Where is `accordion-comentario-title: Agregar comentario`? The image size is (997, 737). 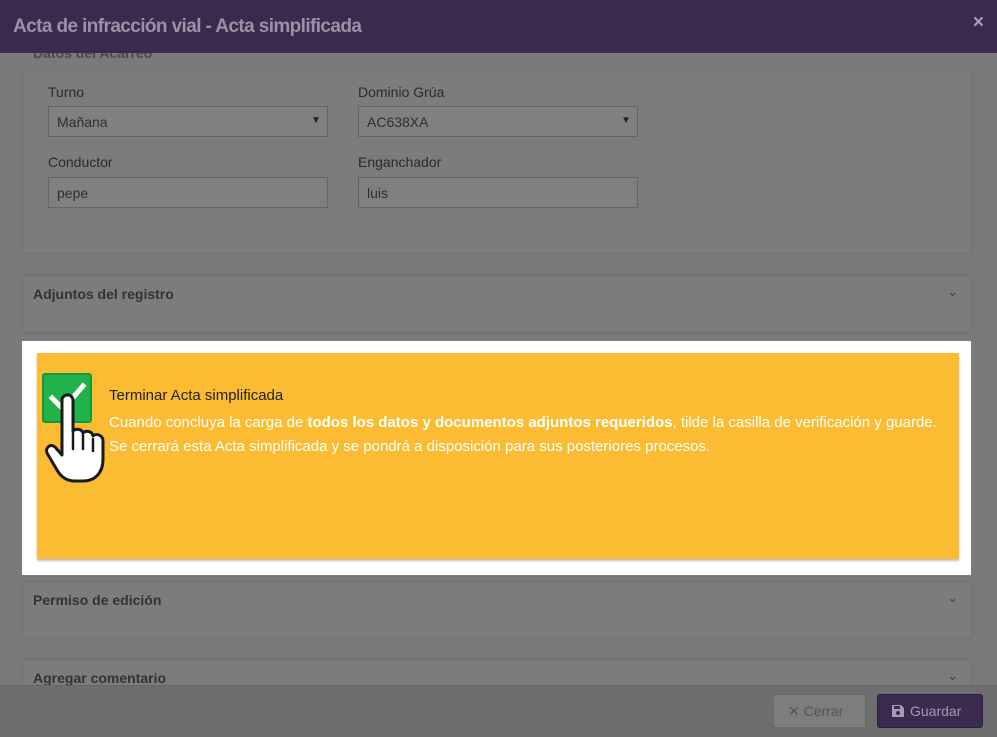
accordion-comentario-title: Agregar comentario is located at coordinates (100, 677).